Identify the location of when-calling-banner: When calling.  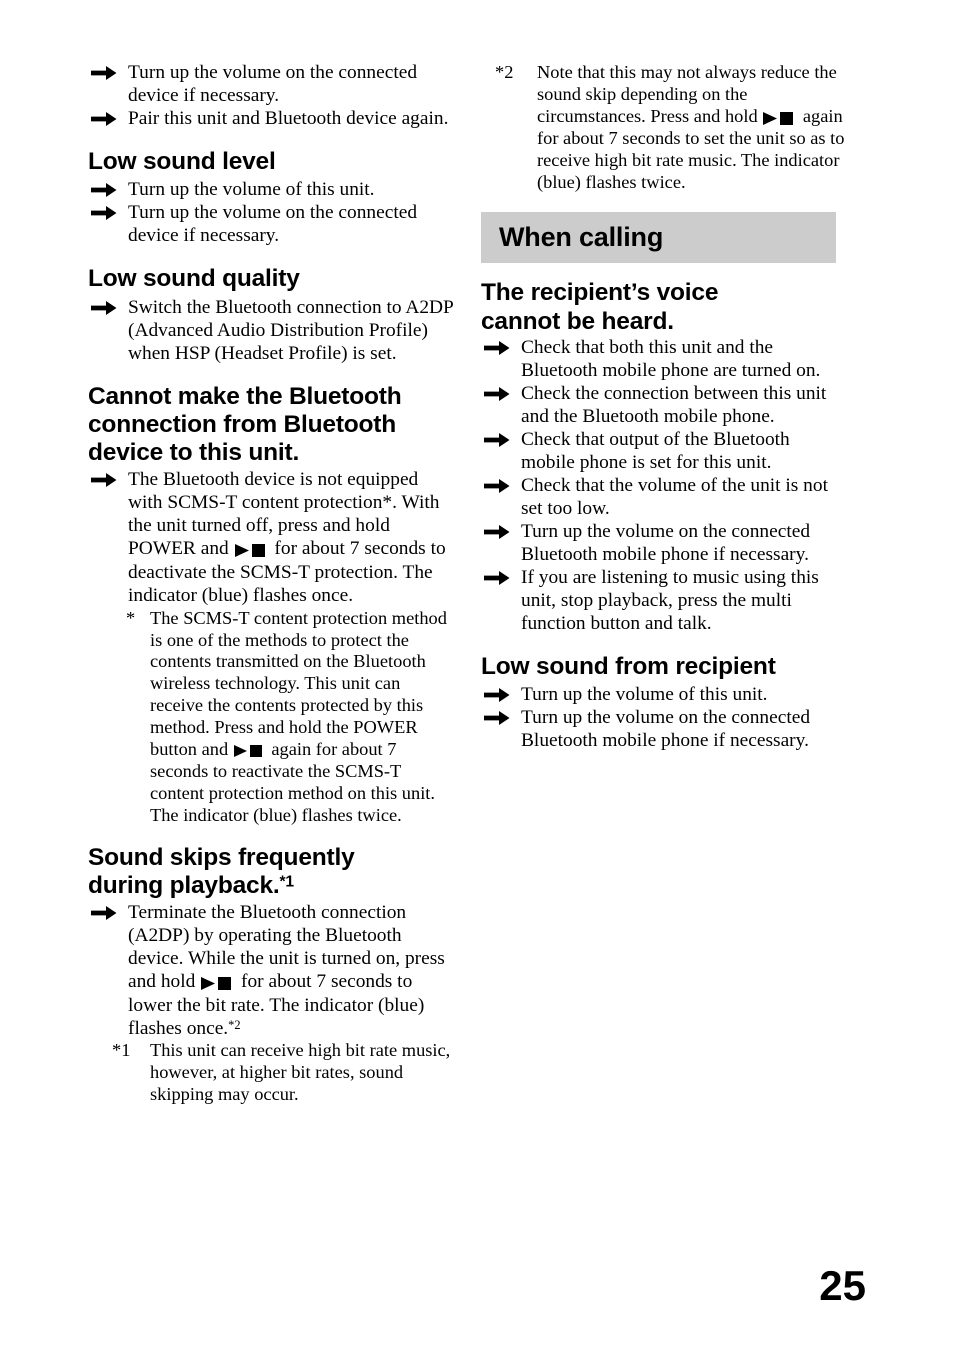
(658, 237).